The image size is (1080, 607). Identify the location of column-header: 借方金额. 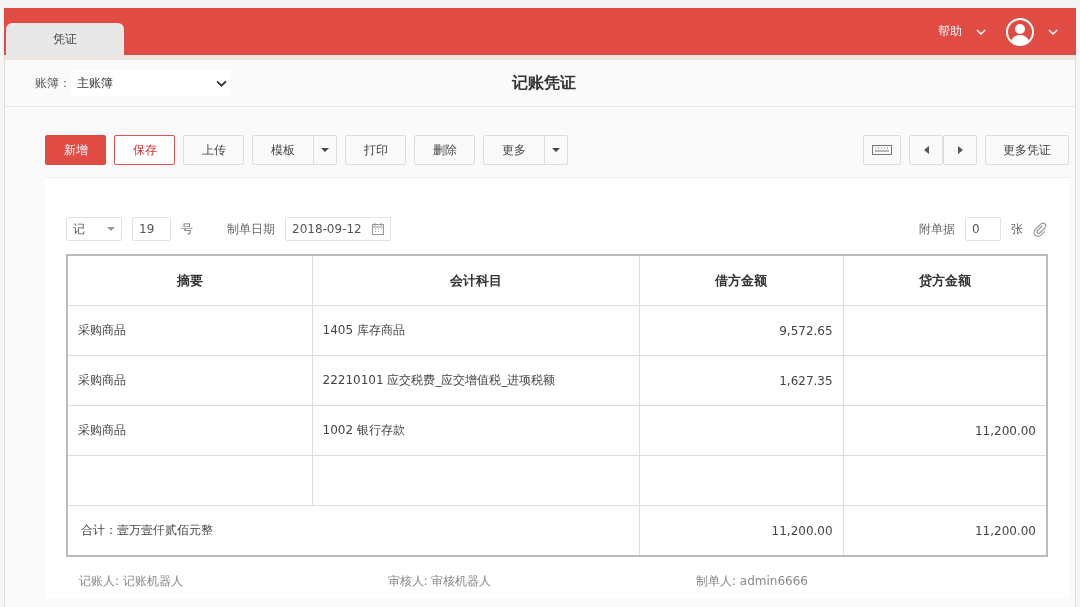
(741, 280).